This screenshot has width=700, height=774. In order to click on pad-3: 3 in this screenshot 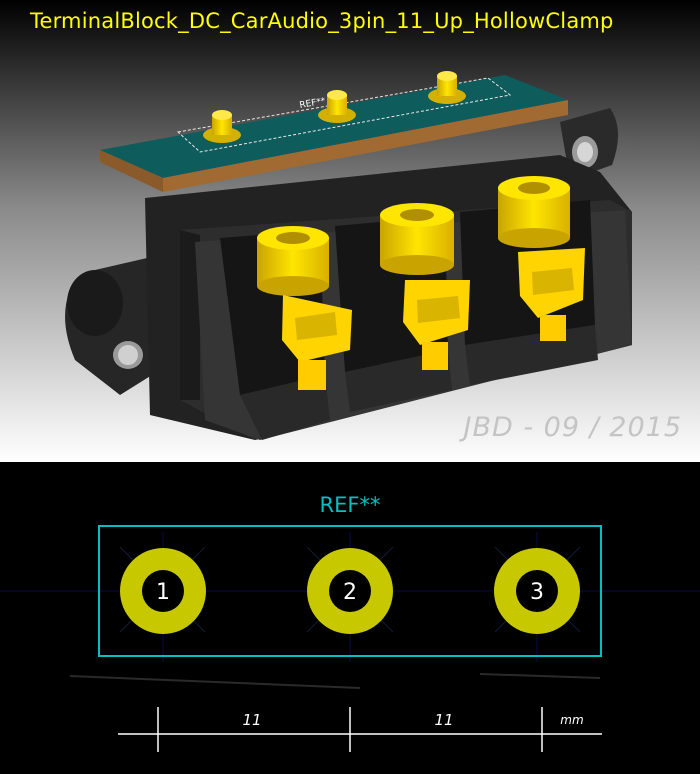, I will do `click(537, 591)`.